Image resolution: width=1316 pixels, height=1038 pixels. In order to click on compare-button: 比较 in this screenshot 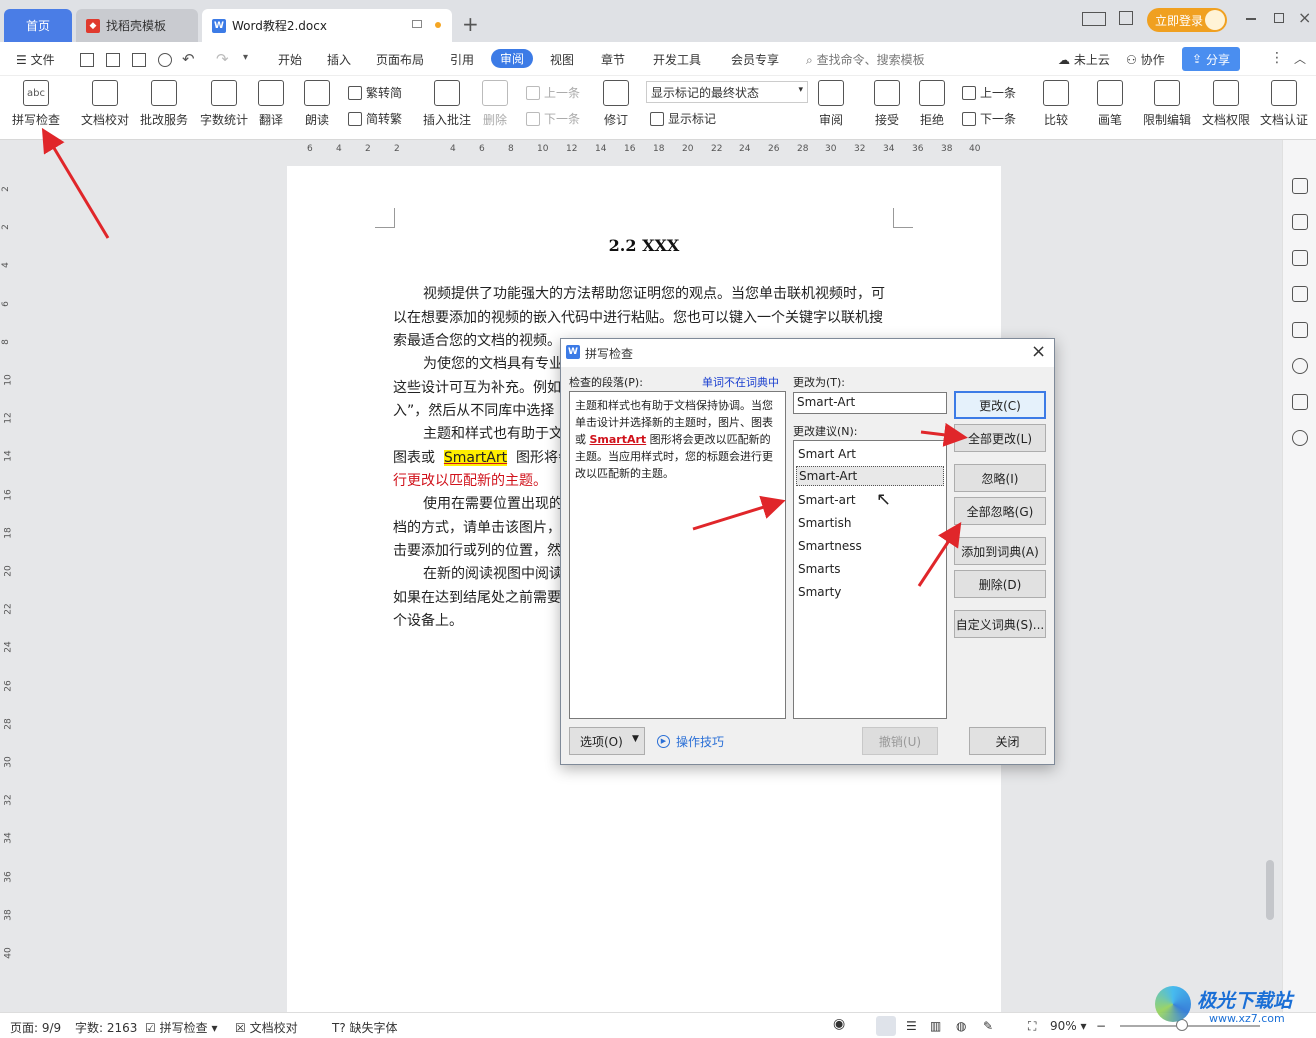, I will do `click(1056, 104)`.